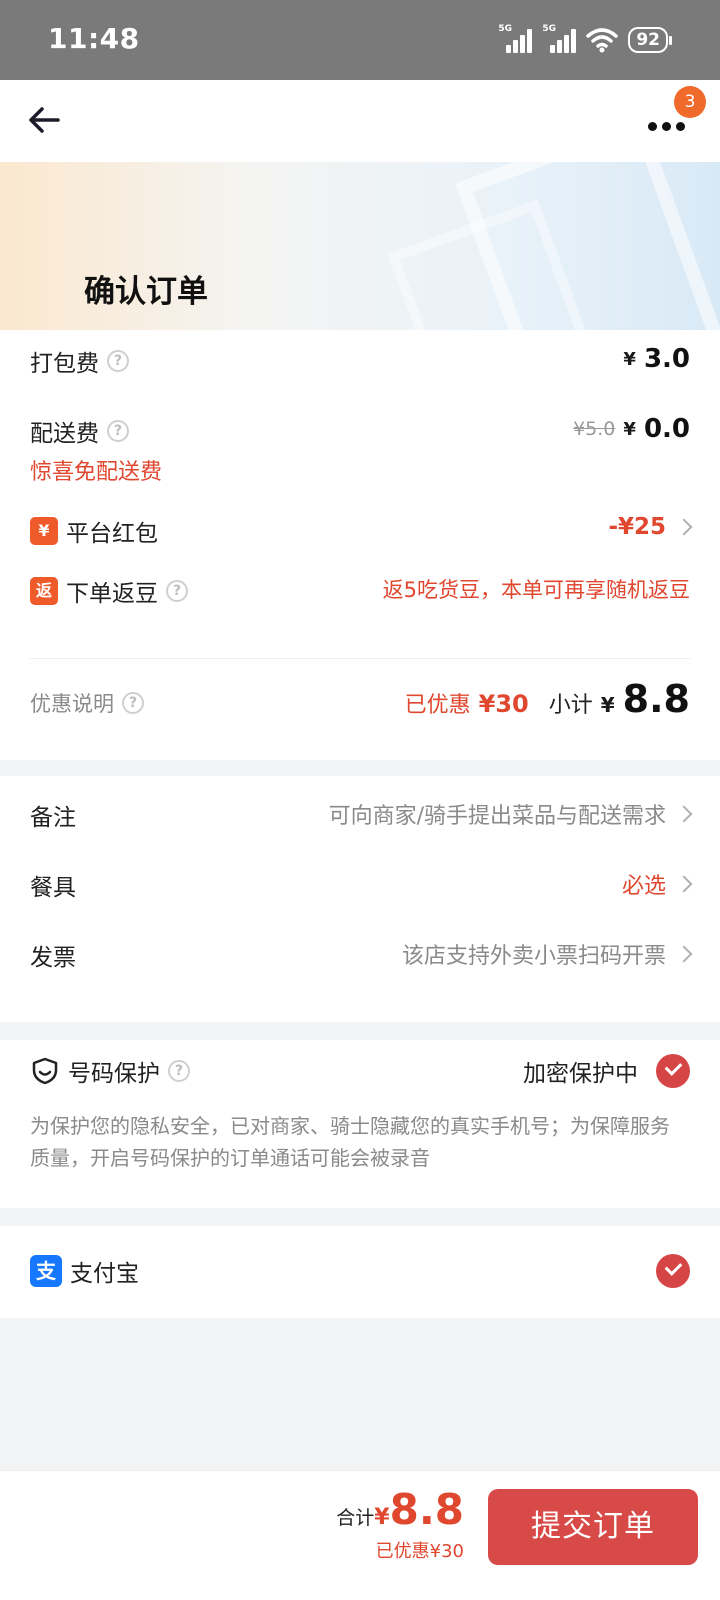 This screenshot has width=720, height=1600. Describe the element at coordinates (533, 956) in the screenshot. I see `invoice-value: 该店支持外卖小票扫码开票` at that location.